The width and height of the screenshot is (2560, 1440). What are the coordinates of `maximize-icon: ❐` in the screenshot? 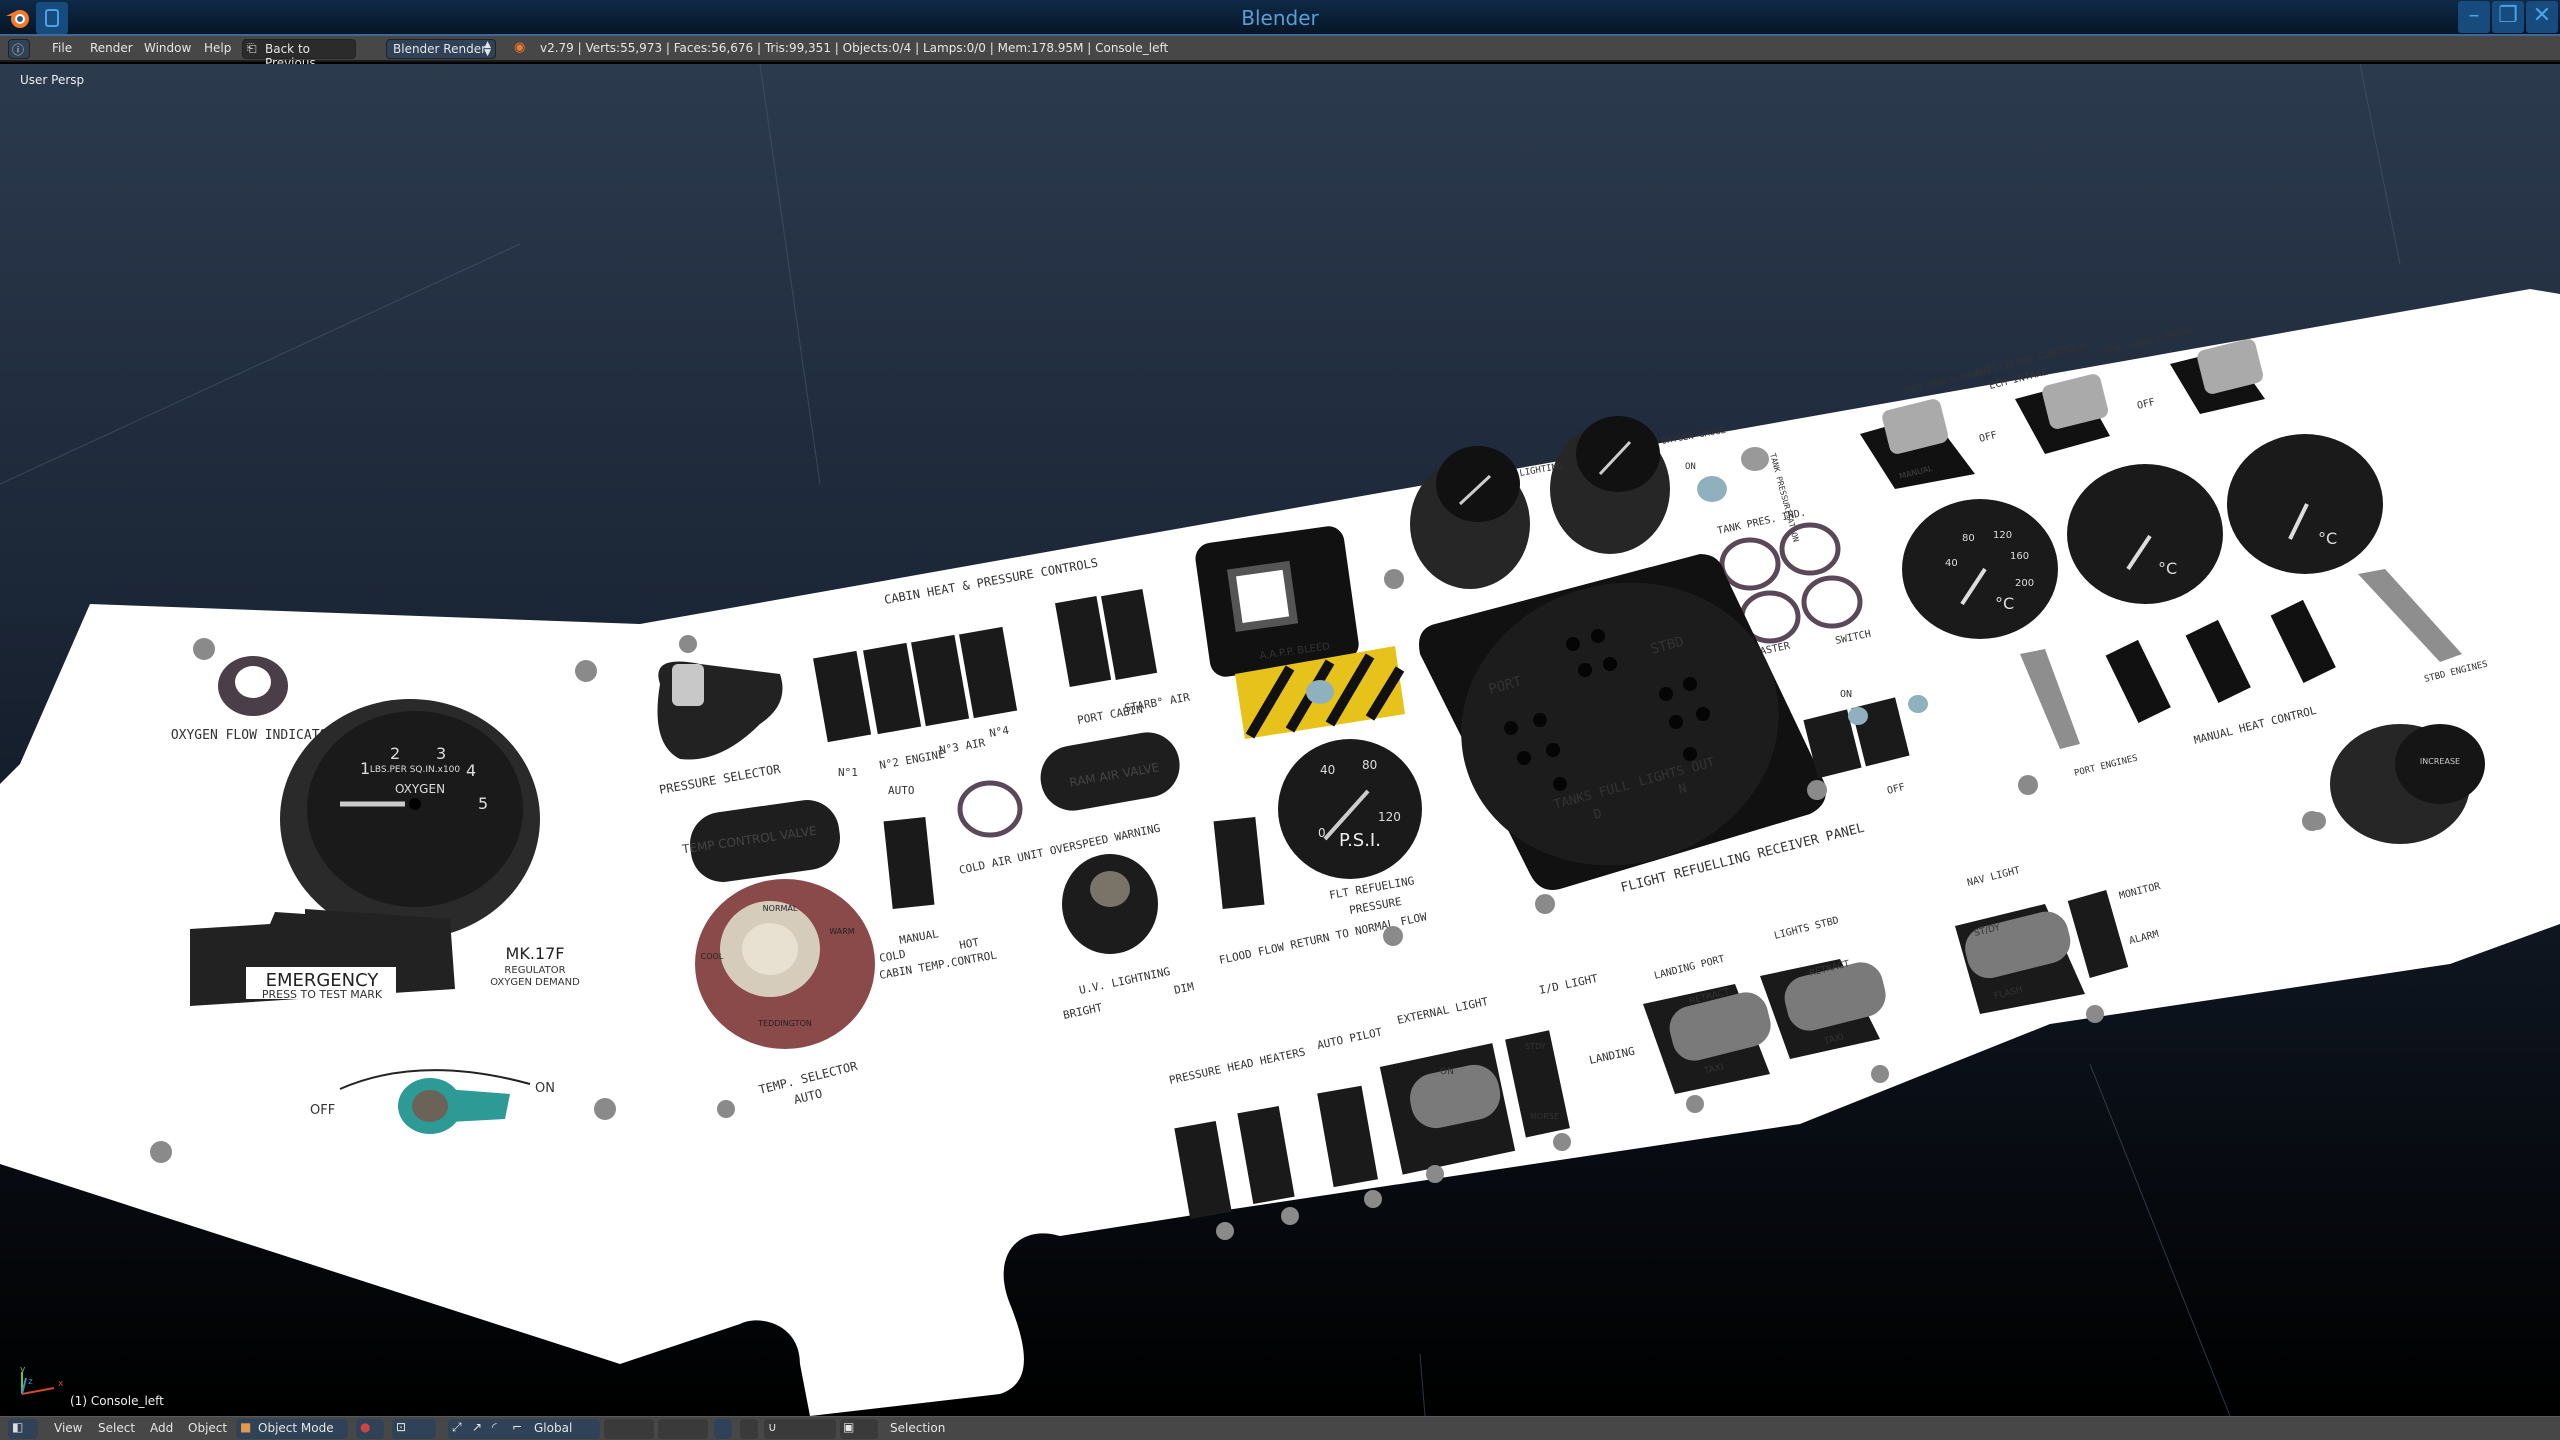 It's located at (2508, 15).